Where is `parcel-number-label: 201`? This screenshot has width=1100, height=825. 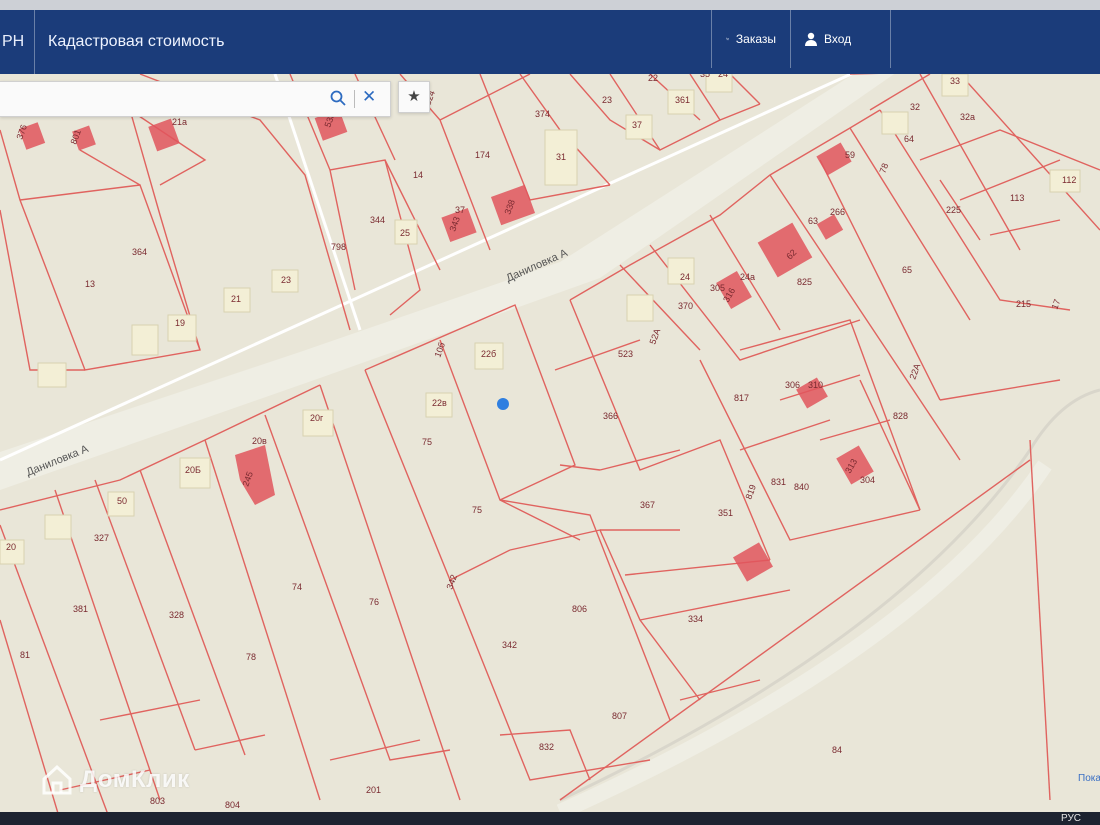
parcel-number-label: 201 is located at coordinates (373, 790).